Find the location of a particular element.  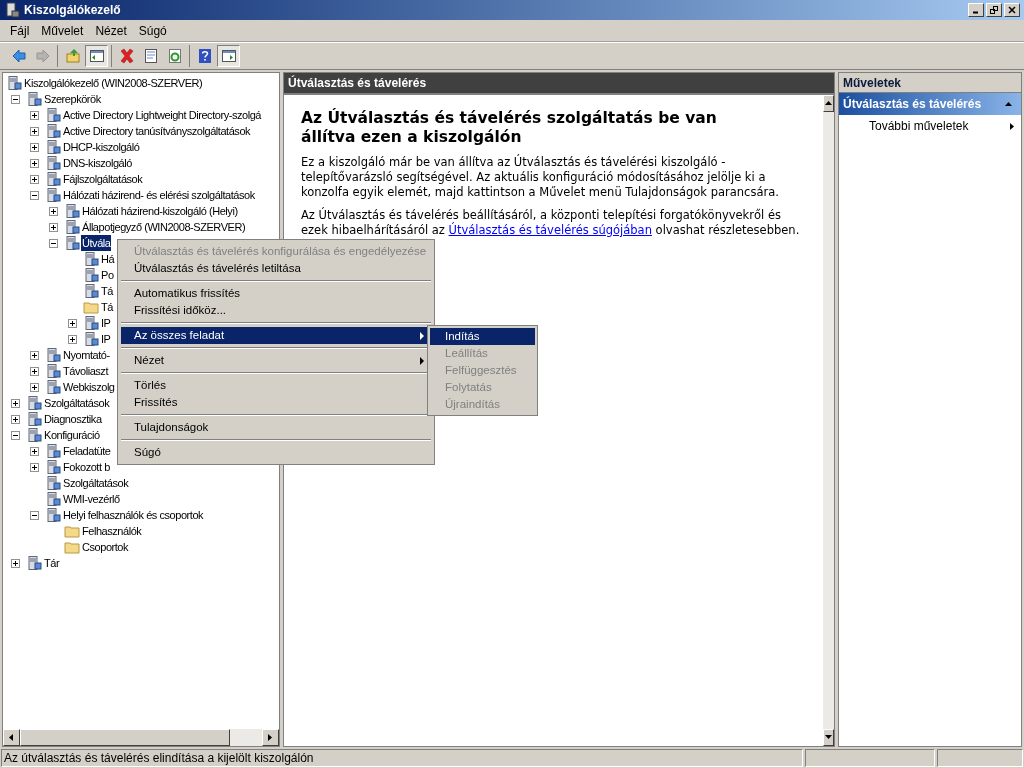

restore-button is located at coordinates (994, 10).